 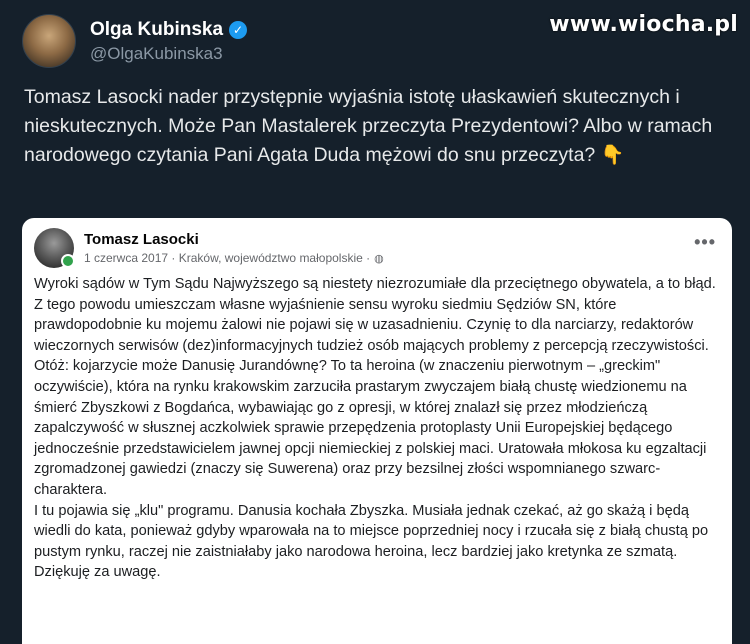 What do you see at coordinates (612, 155) in the screenshot?
I see `pointing-down-emoji: 👇` at bounding box center [612, 155].